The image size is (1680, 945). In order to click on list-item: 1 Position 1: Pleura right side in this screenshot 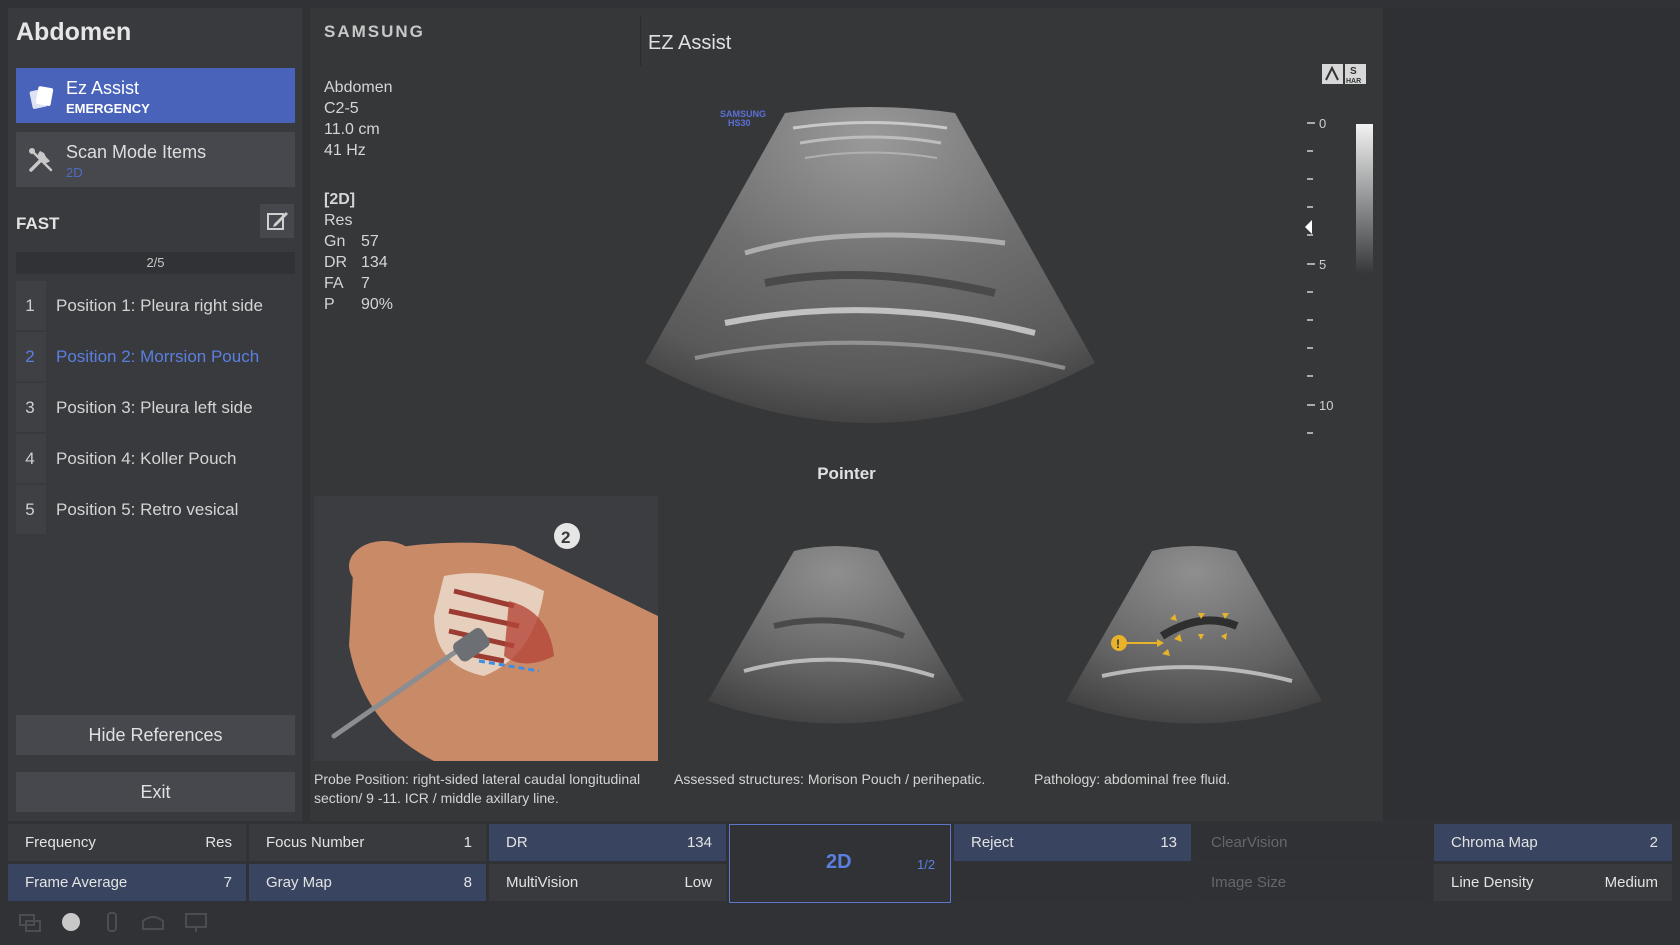, I will do `click(155, 305)`.